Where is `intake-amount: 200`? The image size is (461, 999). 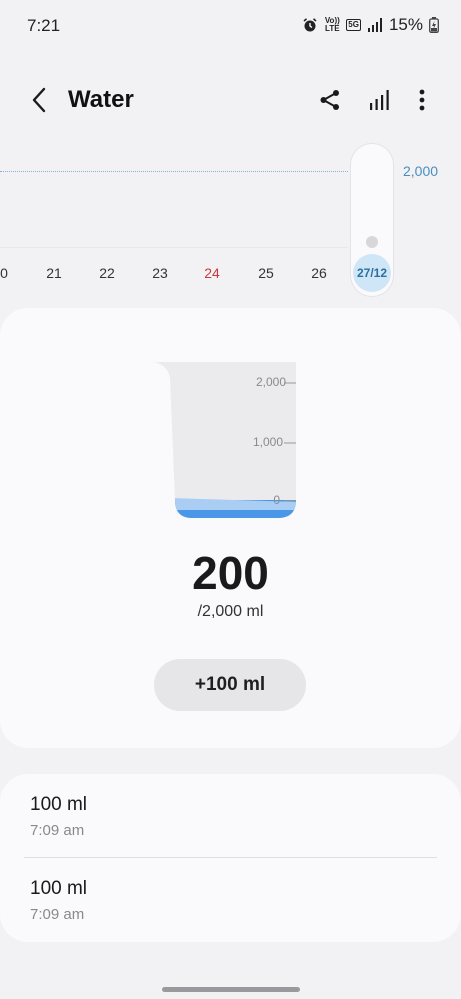
intake-amount: 200 is located at coordinates (230, 573).